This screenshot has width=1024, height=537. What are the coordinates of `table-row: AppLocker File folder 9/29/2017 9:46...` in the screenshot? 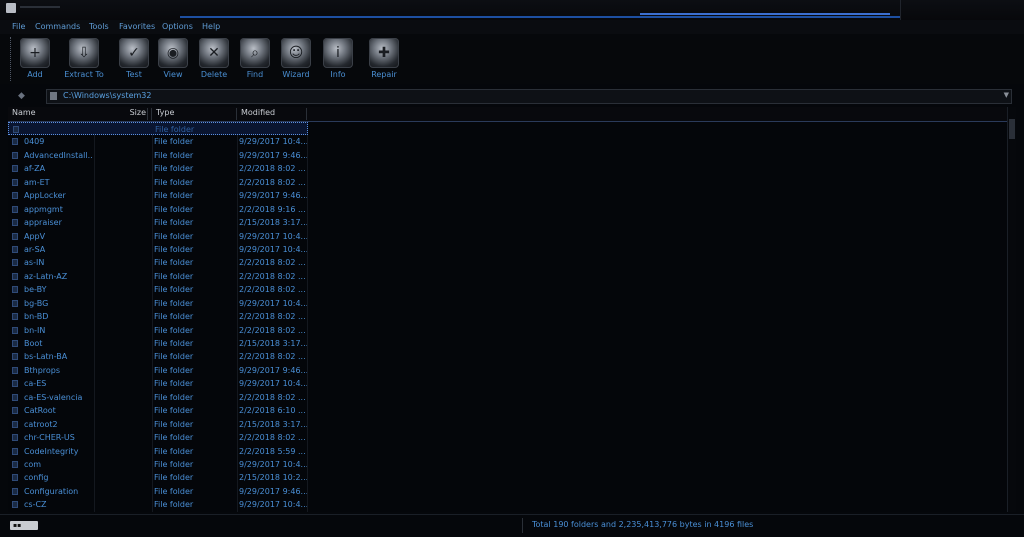 It's located at (158, 195).